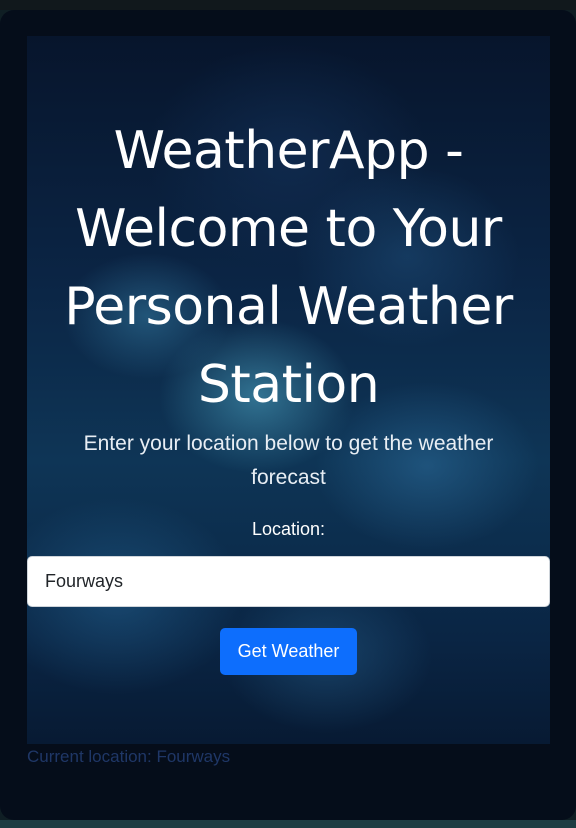 The height and width of the screenshot is (828, 576). I want to click on bottom-edge, so click(288, 824).